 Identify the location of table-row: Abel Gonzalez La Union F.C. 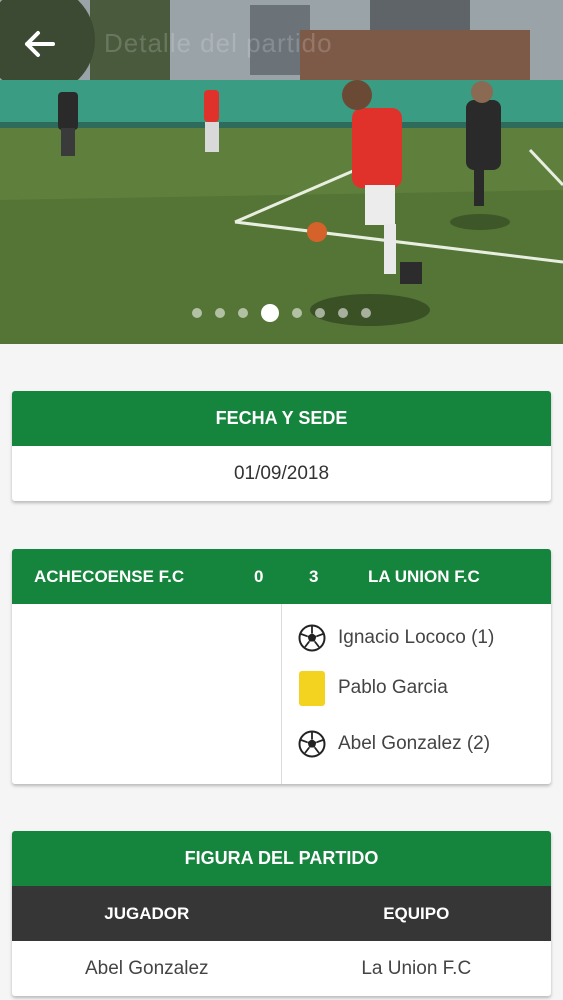
(281, 968).